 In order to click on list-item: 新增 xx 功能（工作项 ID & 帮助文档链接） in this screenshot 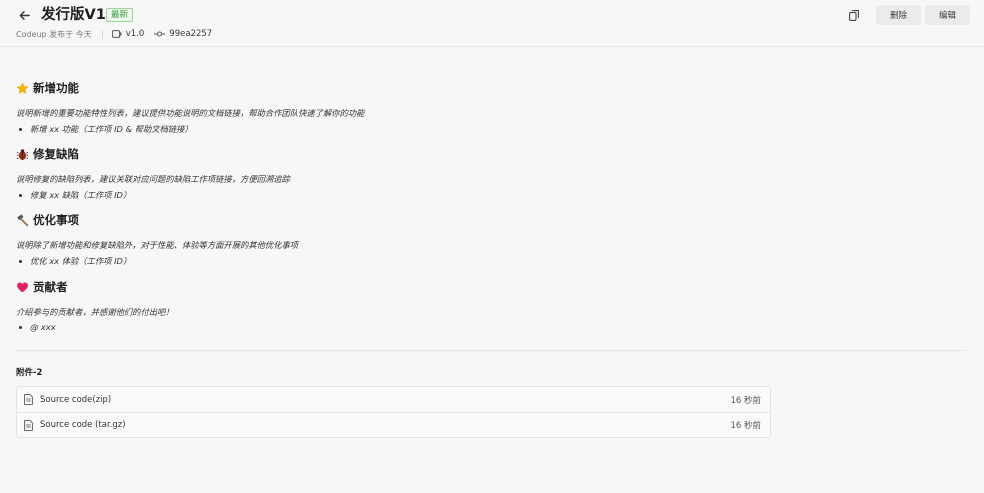, I will do `click(104, 129)`.